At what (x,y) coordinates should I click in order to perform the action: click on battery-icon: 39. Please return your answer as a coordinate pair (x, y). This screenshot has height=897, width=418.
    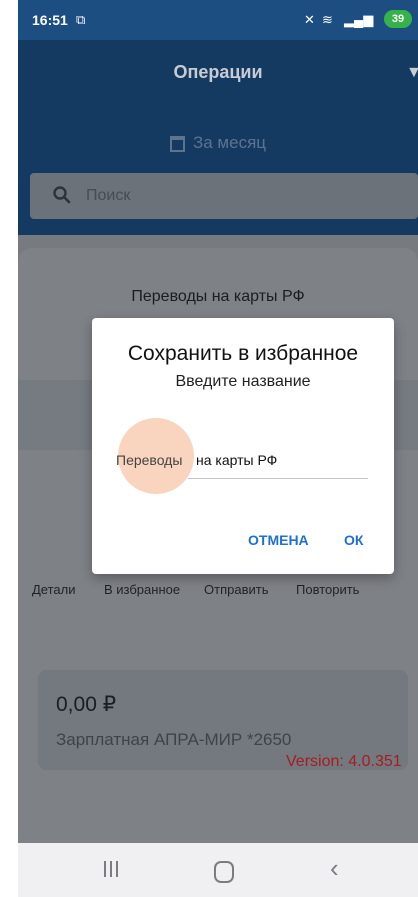
    Looking at the image, I should click on (398, 19).